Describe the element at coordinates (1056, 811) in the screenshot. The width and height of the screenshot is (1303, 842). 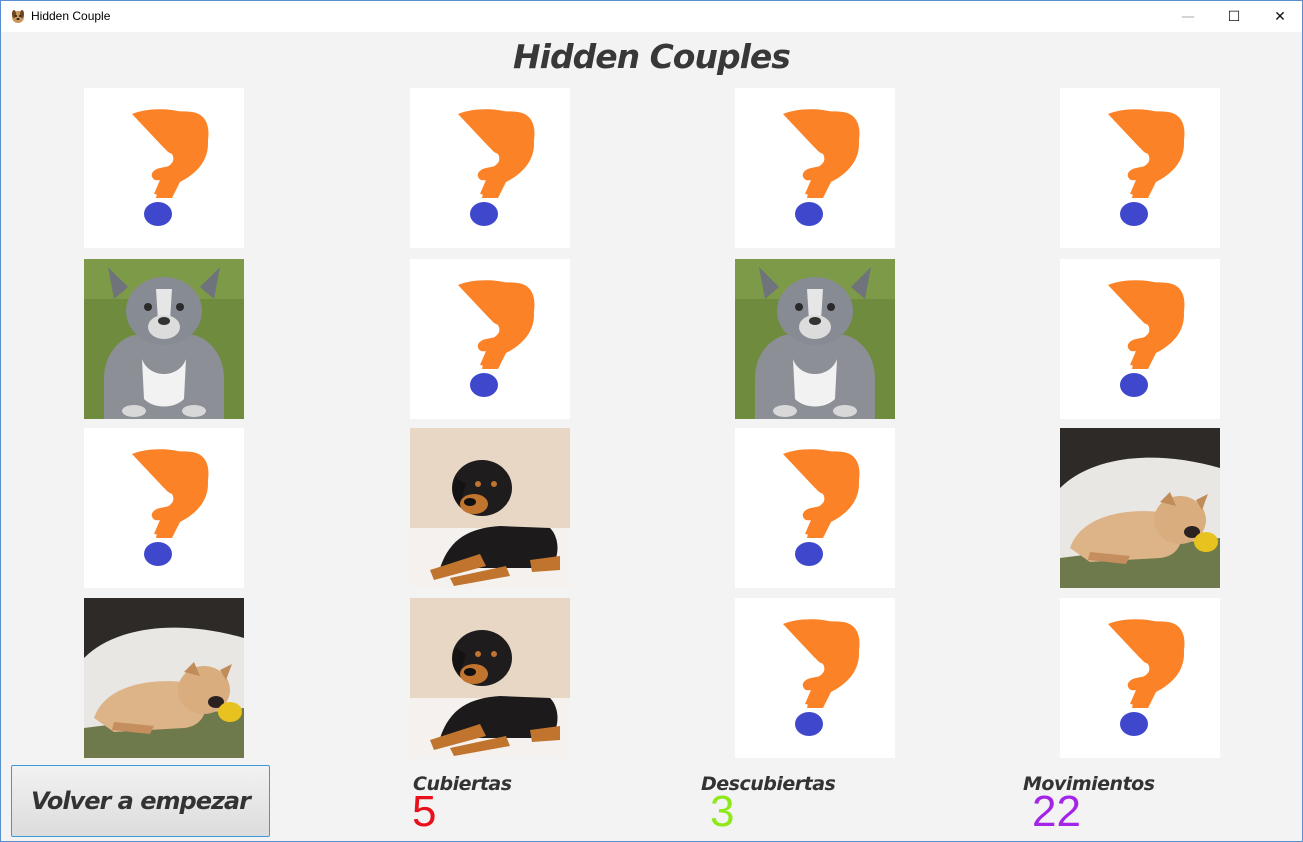
I see `moves-count: 22` at that location.